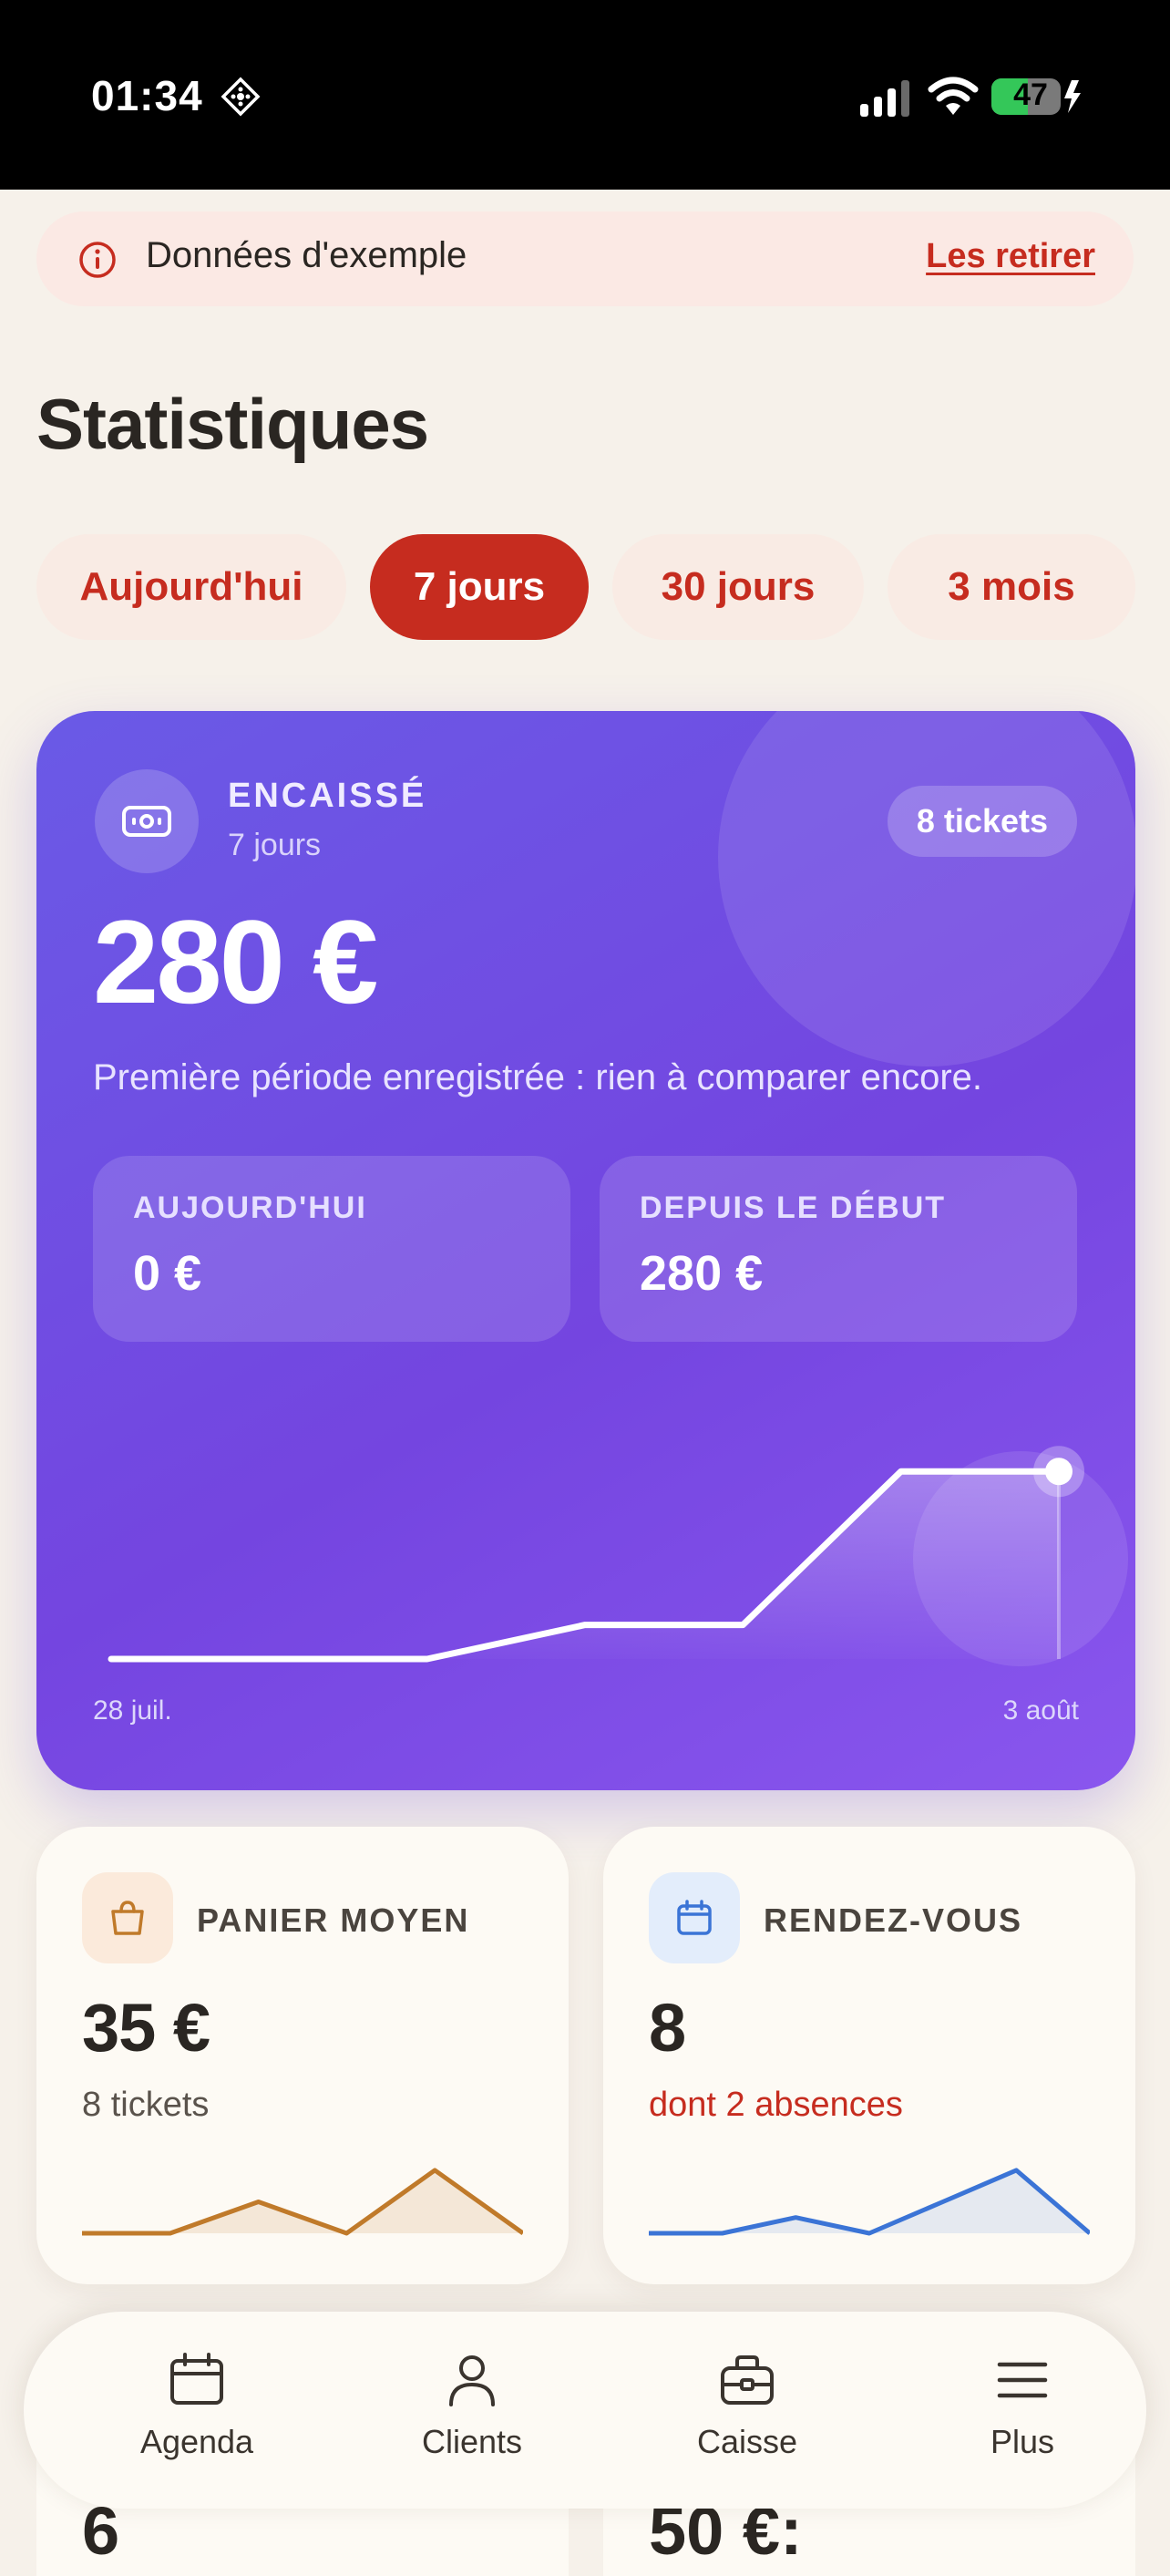 Image resolution: width=1170 pixels, height=2576 pixels. What do you see at coordinates (480, 587) in the screenshot?
I see `tab-7-days: 7 jours` at bounding box center [480, 587].